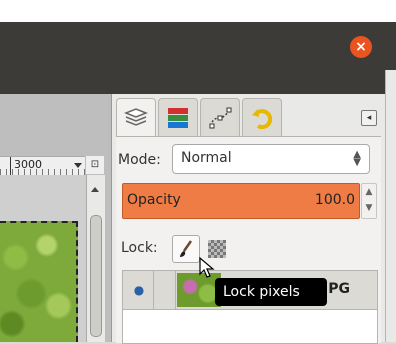 The image size is (396, 344). I want to click on dock-menu-icon: ◂, so click(369, 118).